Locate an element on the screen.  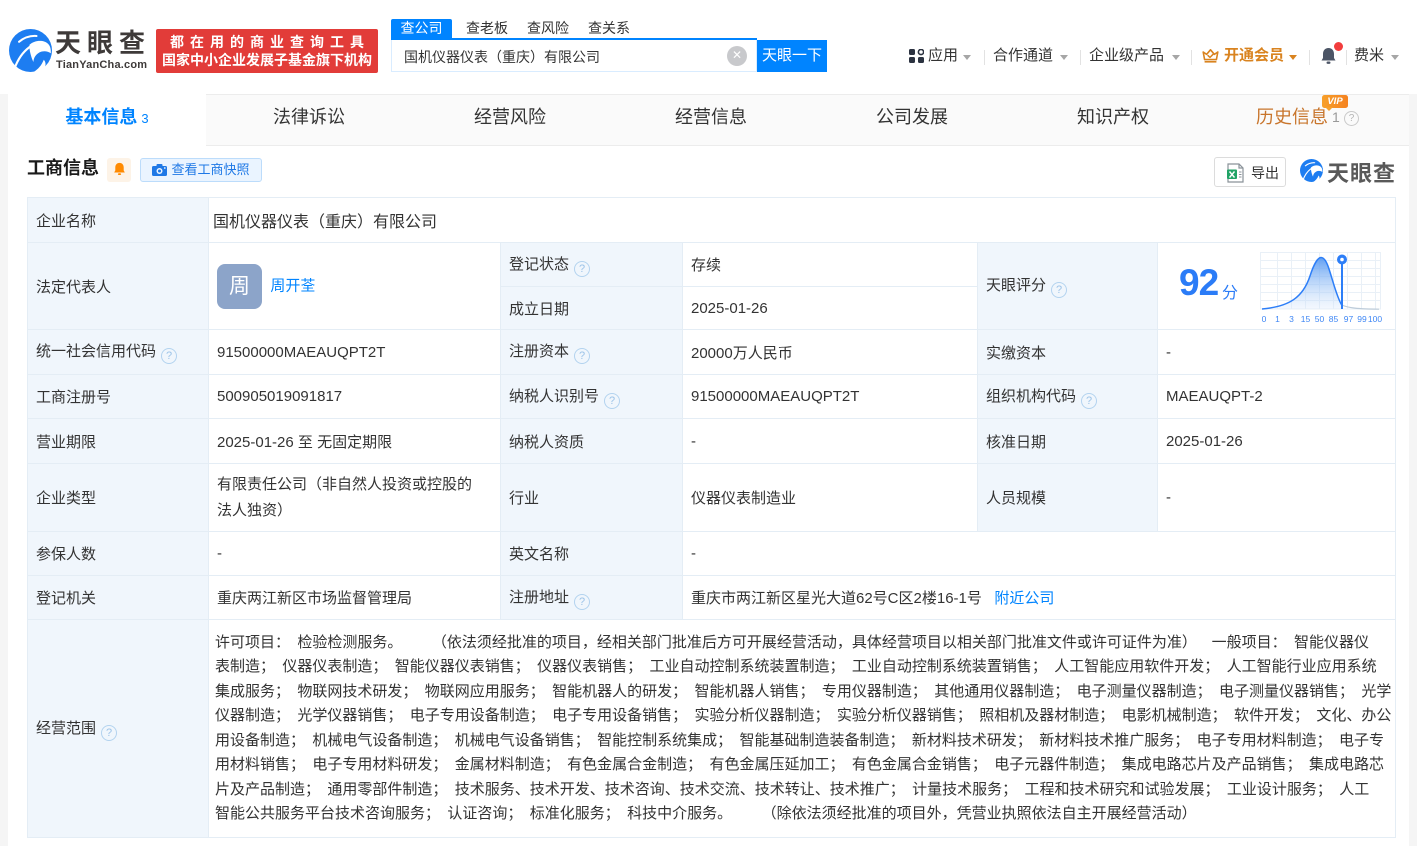
svg-text: 85 is located at coordinates (1334, 319).